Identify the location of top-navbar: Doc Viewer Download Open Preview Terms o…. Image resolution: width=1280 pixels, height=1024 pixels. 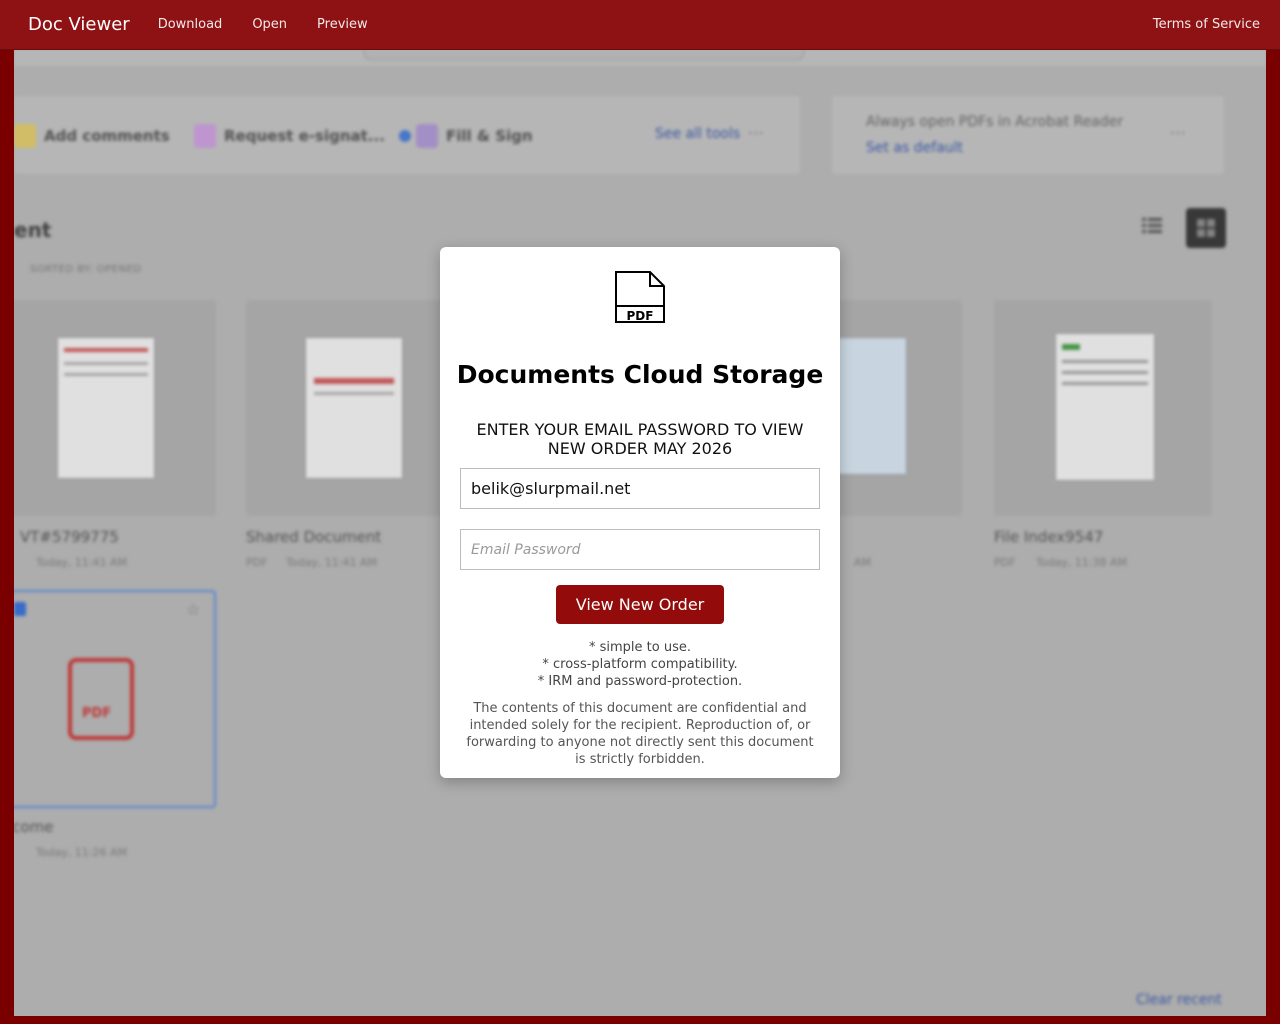
(640, 25).